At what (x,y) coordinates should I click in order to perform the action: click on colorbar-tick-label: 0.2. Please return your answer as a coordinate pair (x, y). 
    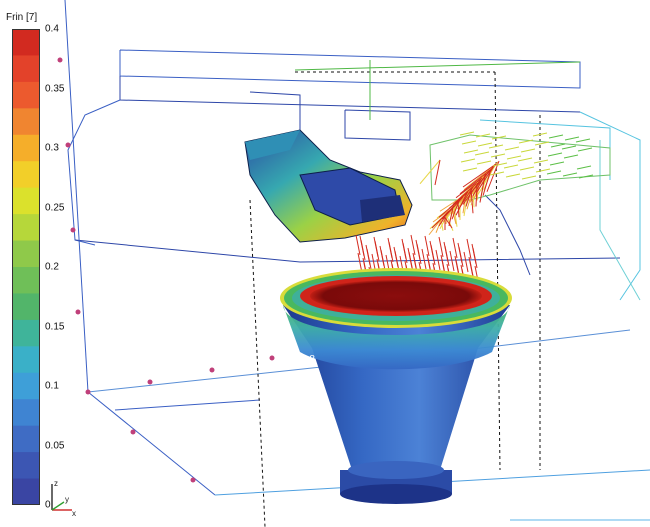
    Looking at the image, I should click on (52, 267).